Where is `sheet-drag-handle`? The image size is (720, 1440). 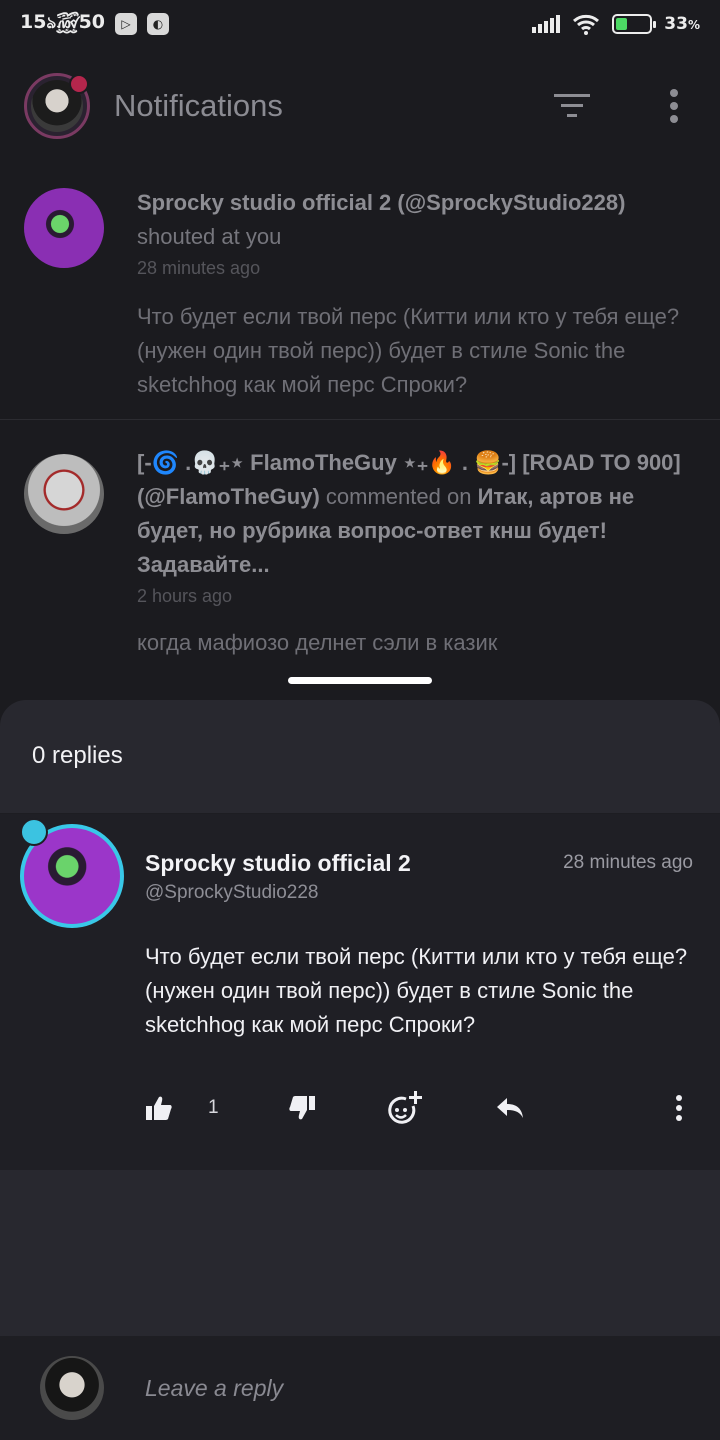 sheet-drag-handle is located at coordinates (360, 680).